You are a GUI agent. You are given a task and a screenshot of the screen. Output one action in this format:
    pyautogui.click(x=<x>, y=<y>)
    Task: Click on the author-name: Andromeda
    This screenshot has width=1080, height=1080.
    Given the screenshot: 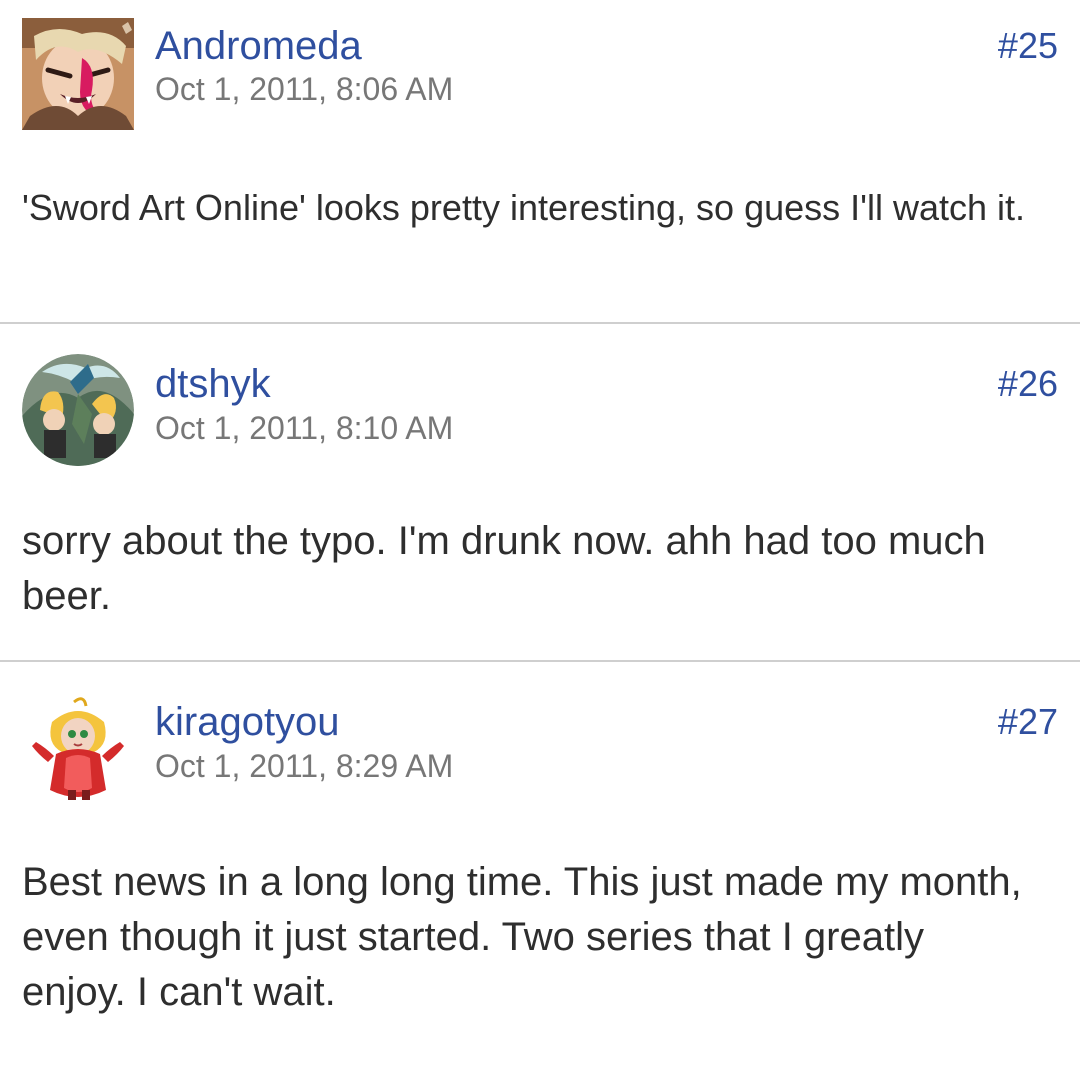 What is the action you would take?
    pyautogui.click(x=258, y=46)
    